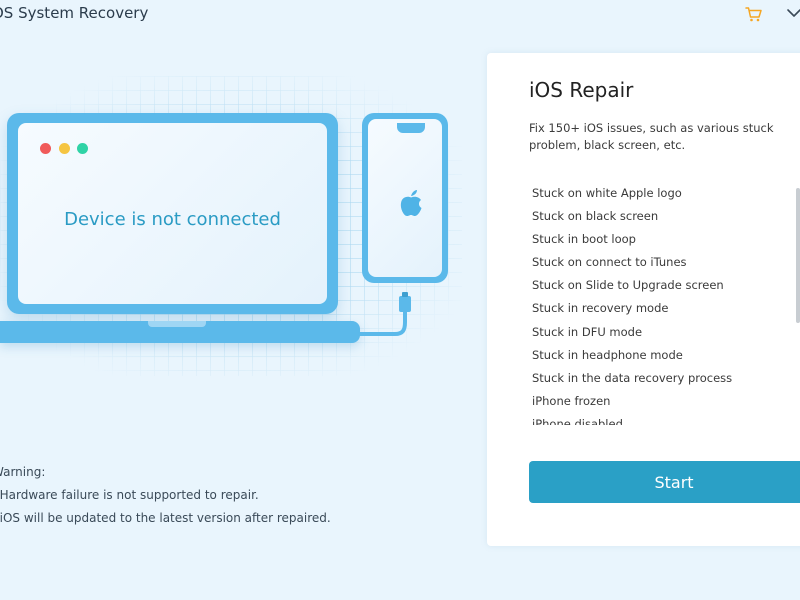 This screenshot has width=800, height=600. I want to click on issue-item: Stuck on Slide to Upgrade screen, so click(628, 285).